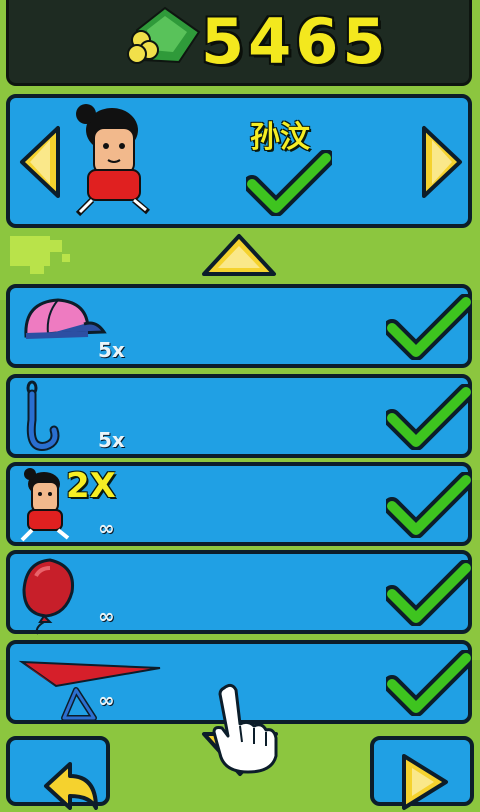  What do you see at coordinates (112, 160) in the screenshot?
I see `character-avatar` at bounding box center [112, 160].